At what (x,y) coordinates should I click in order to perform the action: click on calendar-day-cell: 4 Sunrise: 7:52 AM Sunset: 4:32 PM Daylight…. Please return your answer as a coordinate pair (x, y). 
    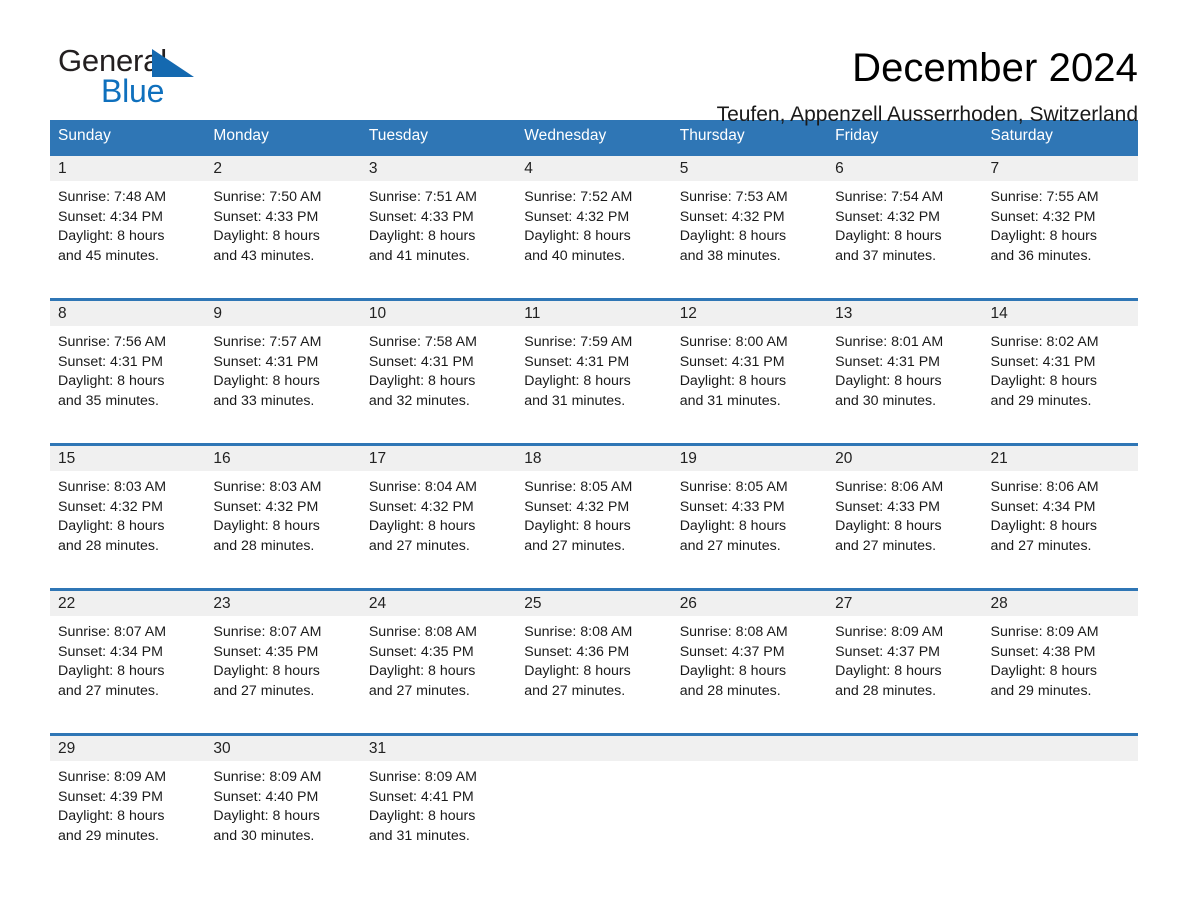
    Looking at the image, I should click on (594, 220).